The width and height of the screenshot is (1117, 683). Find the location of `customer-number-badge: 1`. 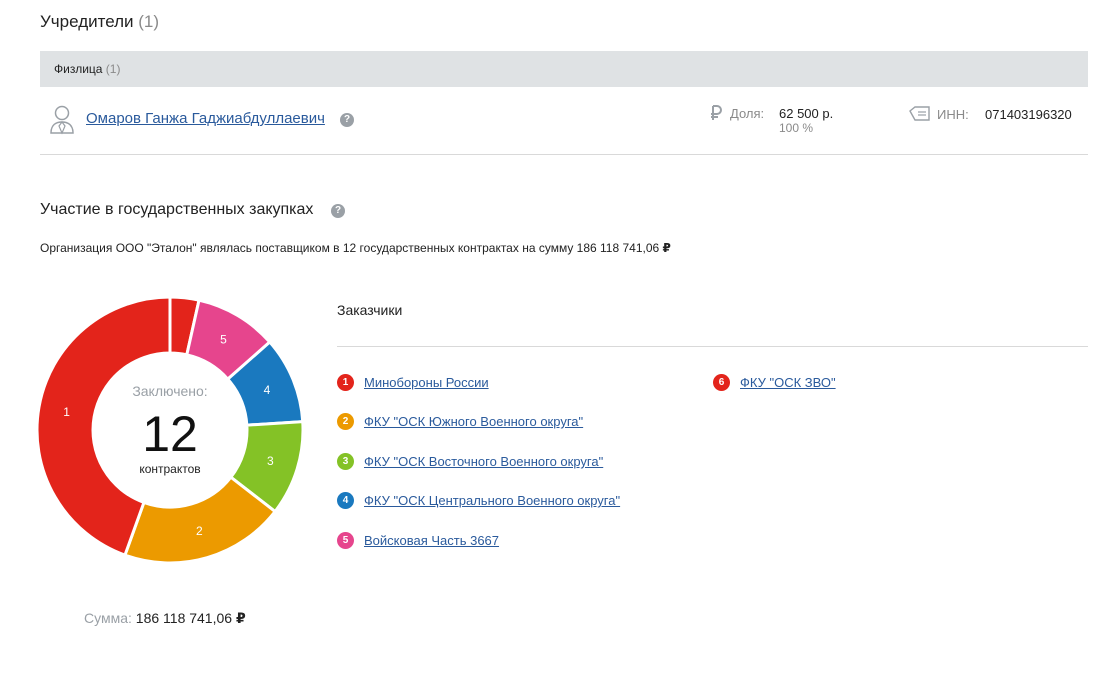

customer-number-badge: 1 is located at coordinates (345, 382).